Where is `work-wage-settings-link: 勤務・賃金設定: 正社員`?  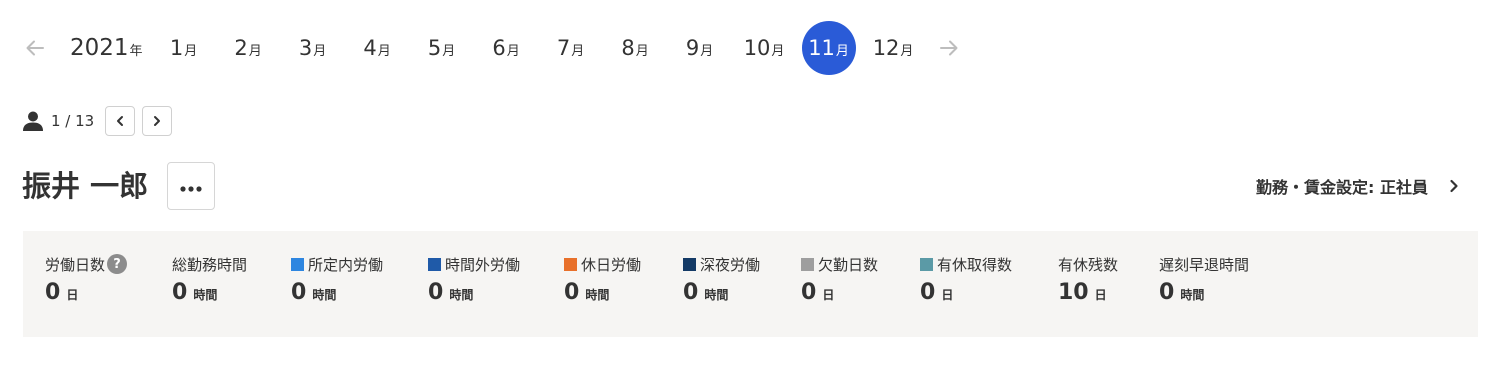
work-wage-settings-link: 勤務・賃金設定: 正社員 is located at coordinates (1358, 186).